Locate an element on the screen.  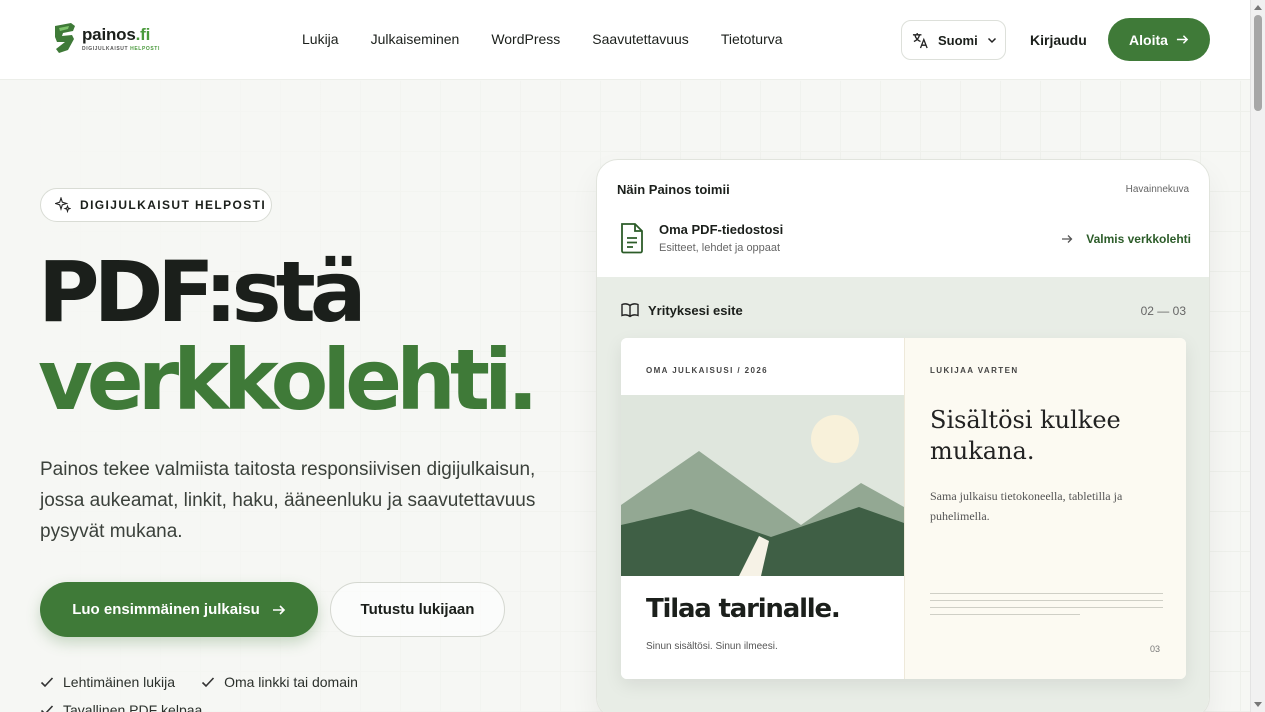
nav-tietoturva: Tietoturva is located at coordinates (752, 39).